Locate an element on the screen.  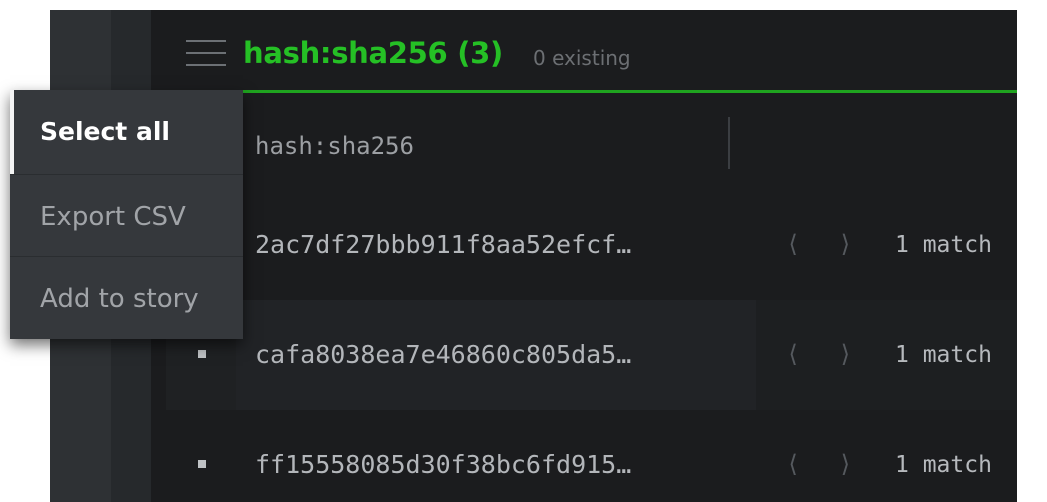
menu-item-label: Add to story is located at coordinates (119, 299).